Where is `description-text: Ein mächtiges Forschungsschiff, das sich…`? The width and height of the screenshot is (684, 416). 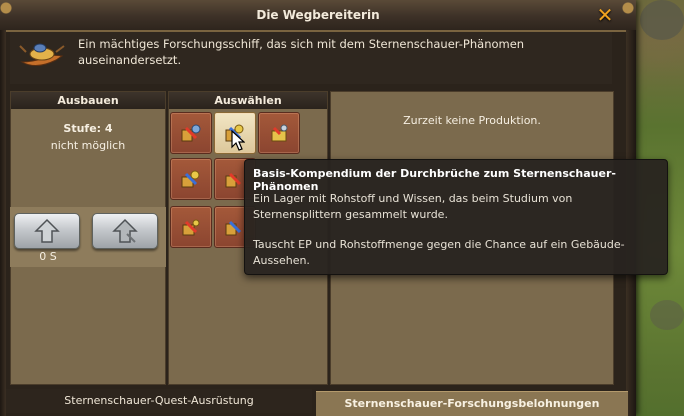 description-text: Ein mächtiges Forschungsschiff, das sich… is located at coordinates (301, 52).